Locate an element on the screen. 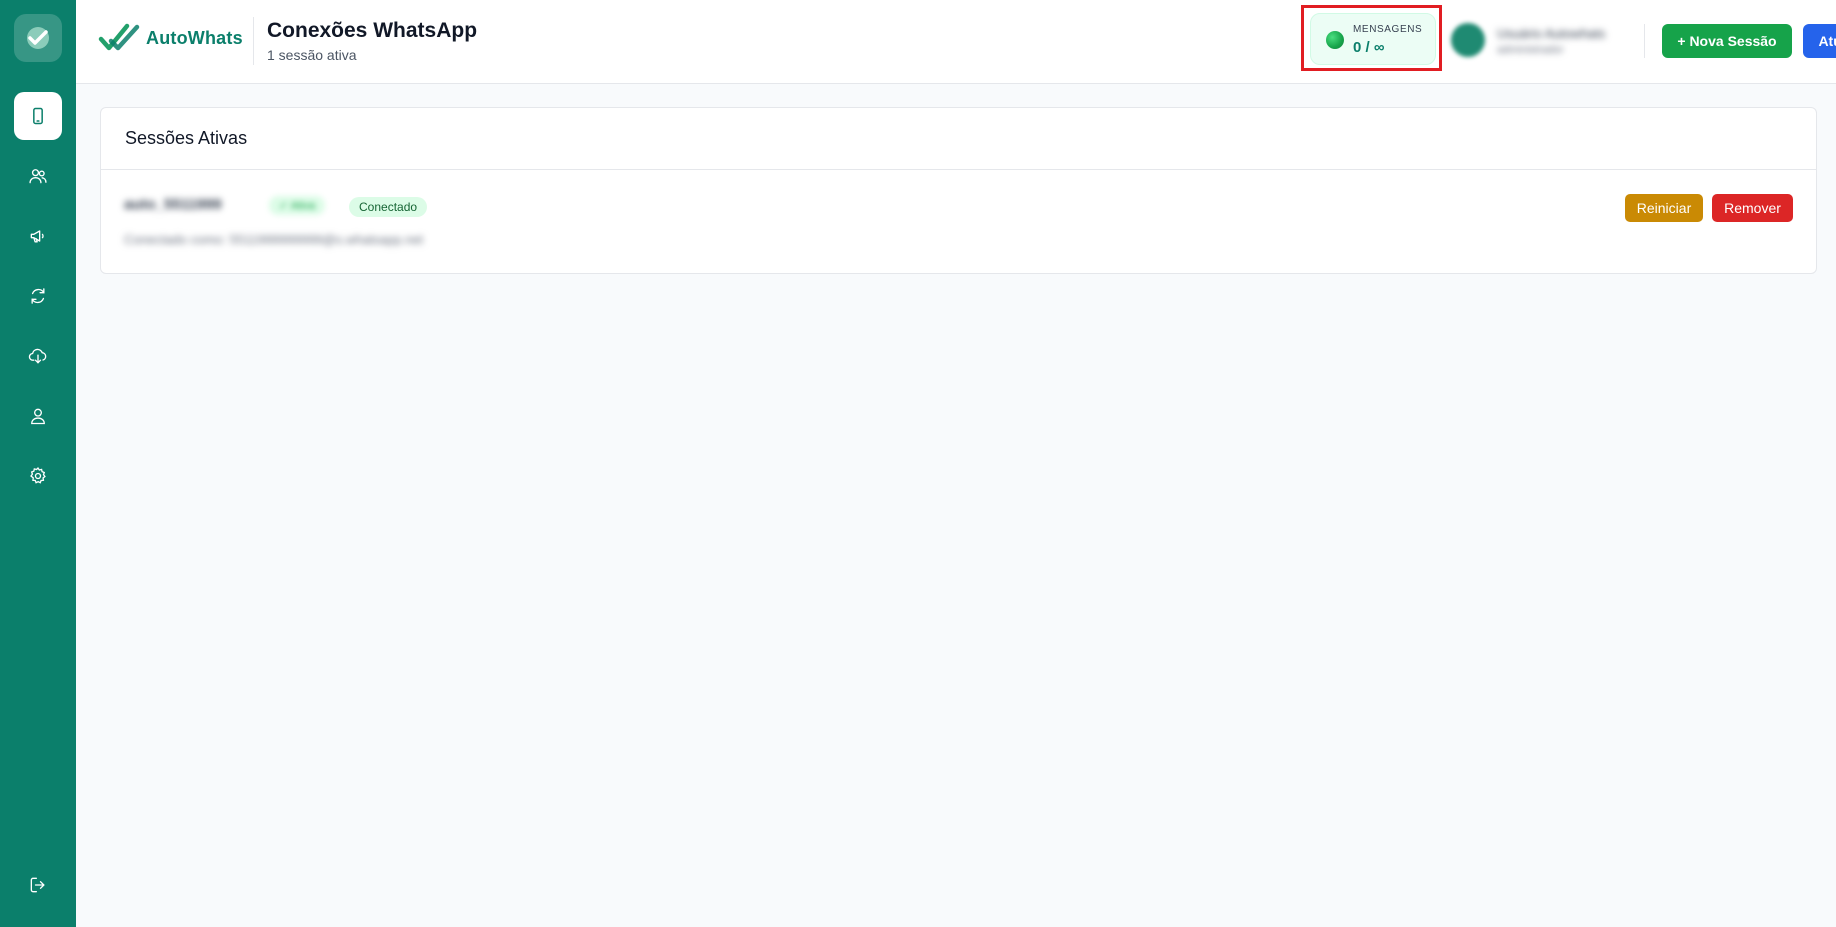 The width and height of the screenshot is (1836, 927). sidebar-item-backup is located at coordinates (38, 356).